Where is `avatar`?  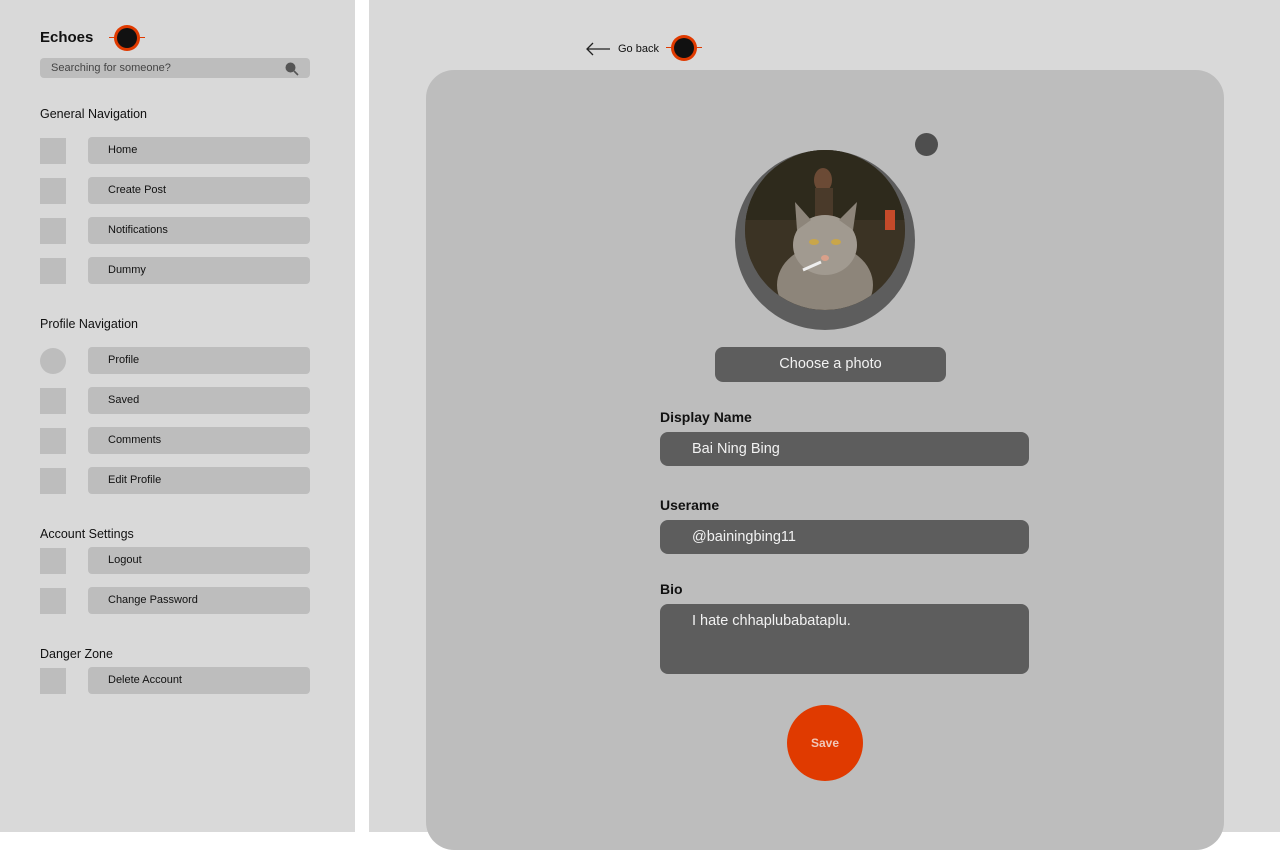
avatar is located at coordinates (825, 230).